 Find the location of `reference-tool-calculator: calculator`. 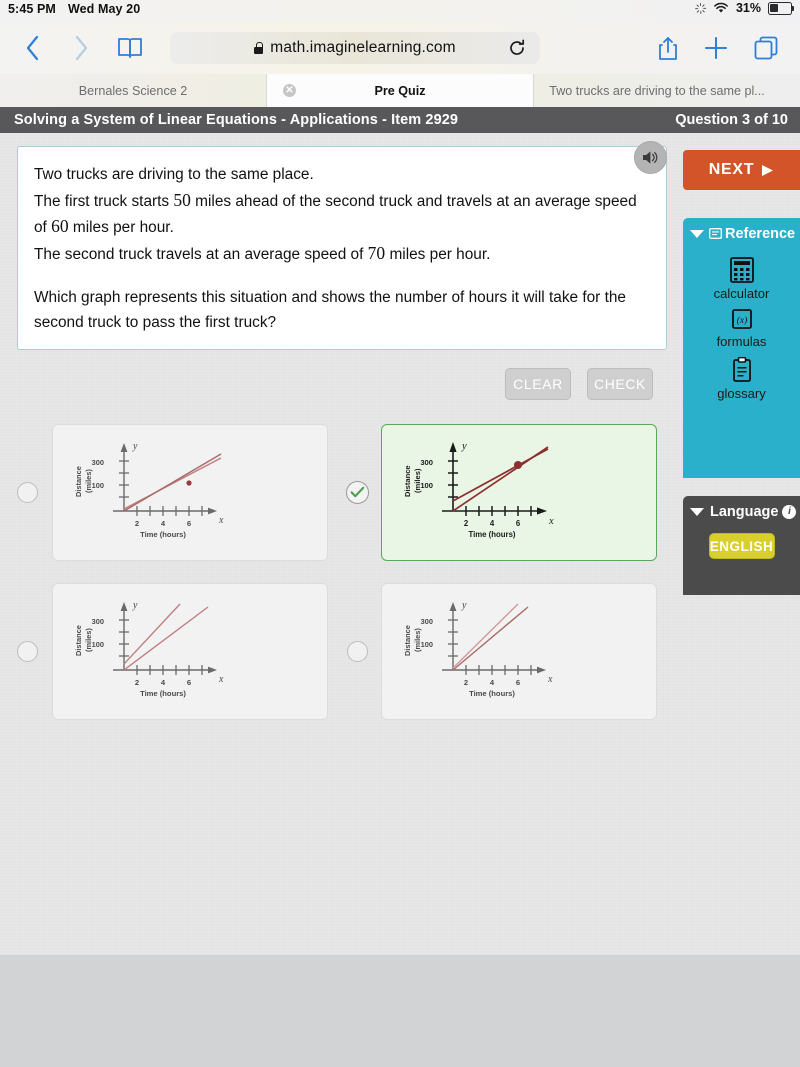

reference-tool-calculator: calculator is located at coordinates (741, 279).